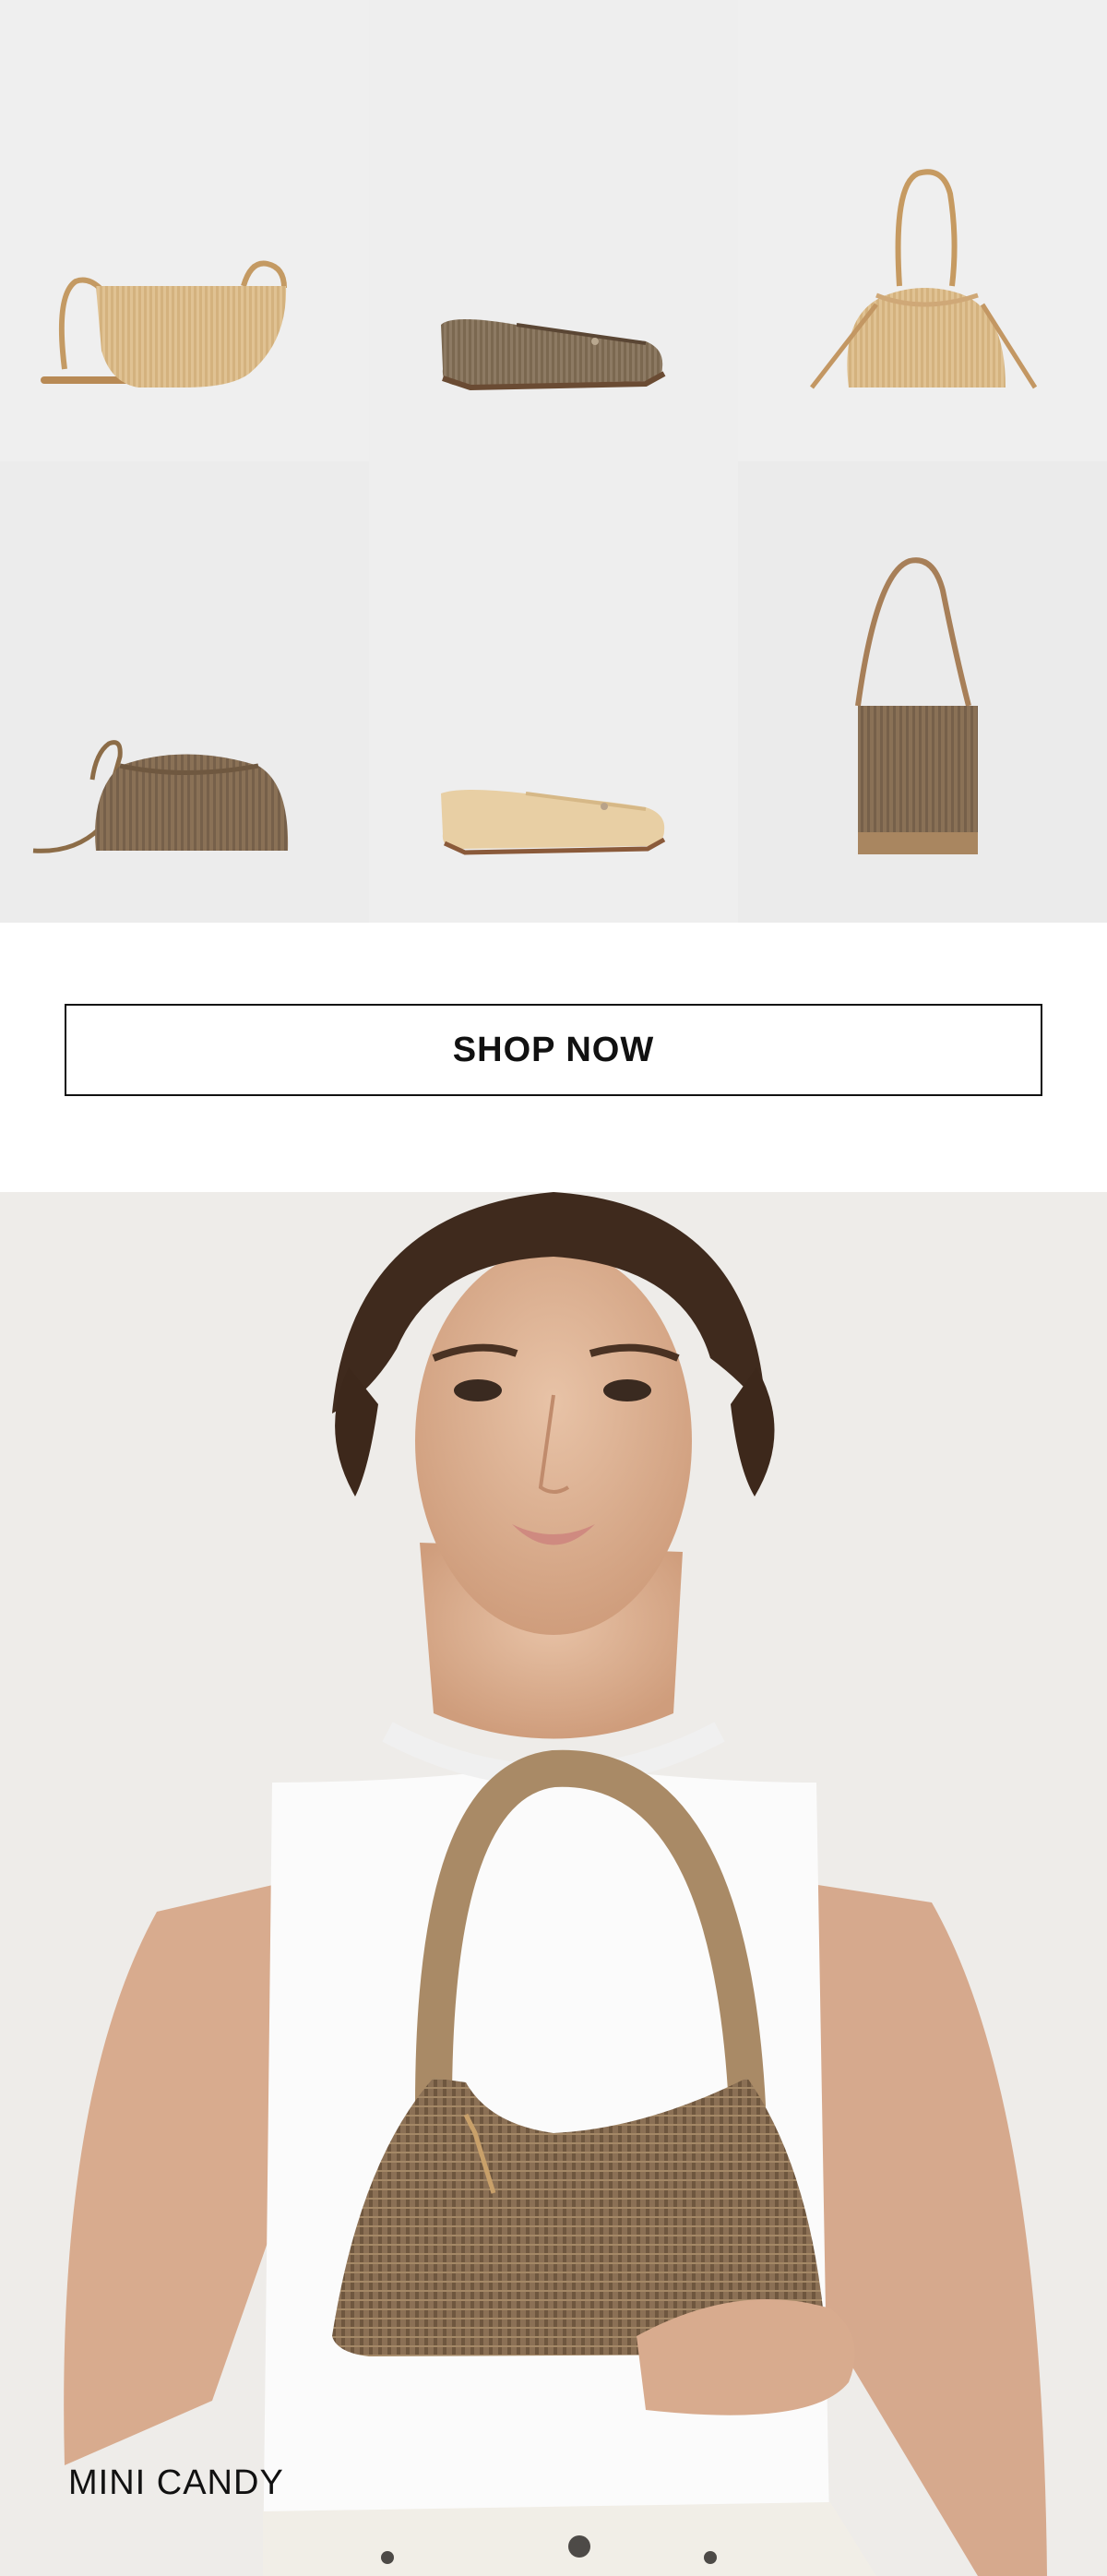 The width and height of the screenshot is (1107, 2576). Describe the element at coordinates (916, 706) in the screenshot. I see `woven-tote-image` at that location.